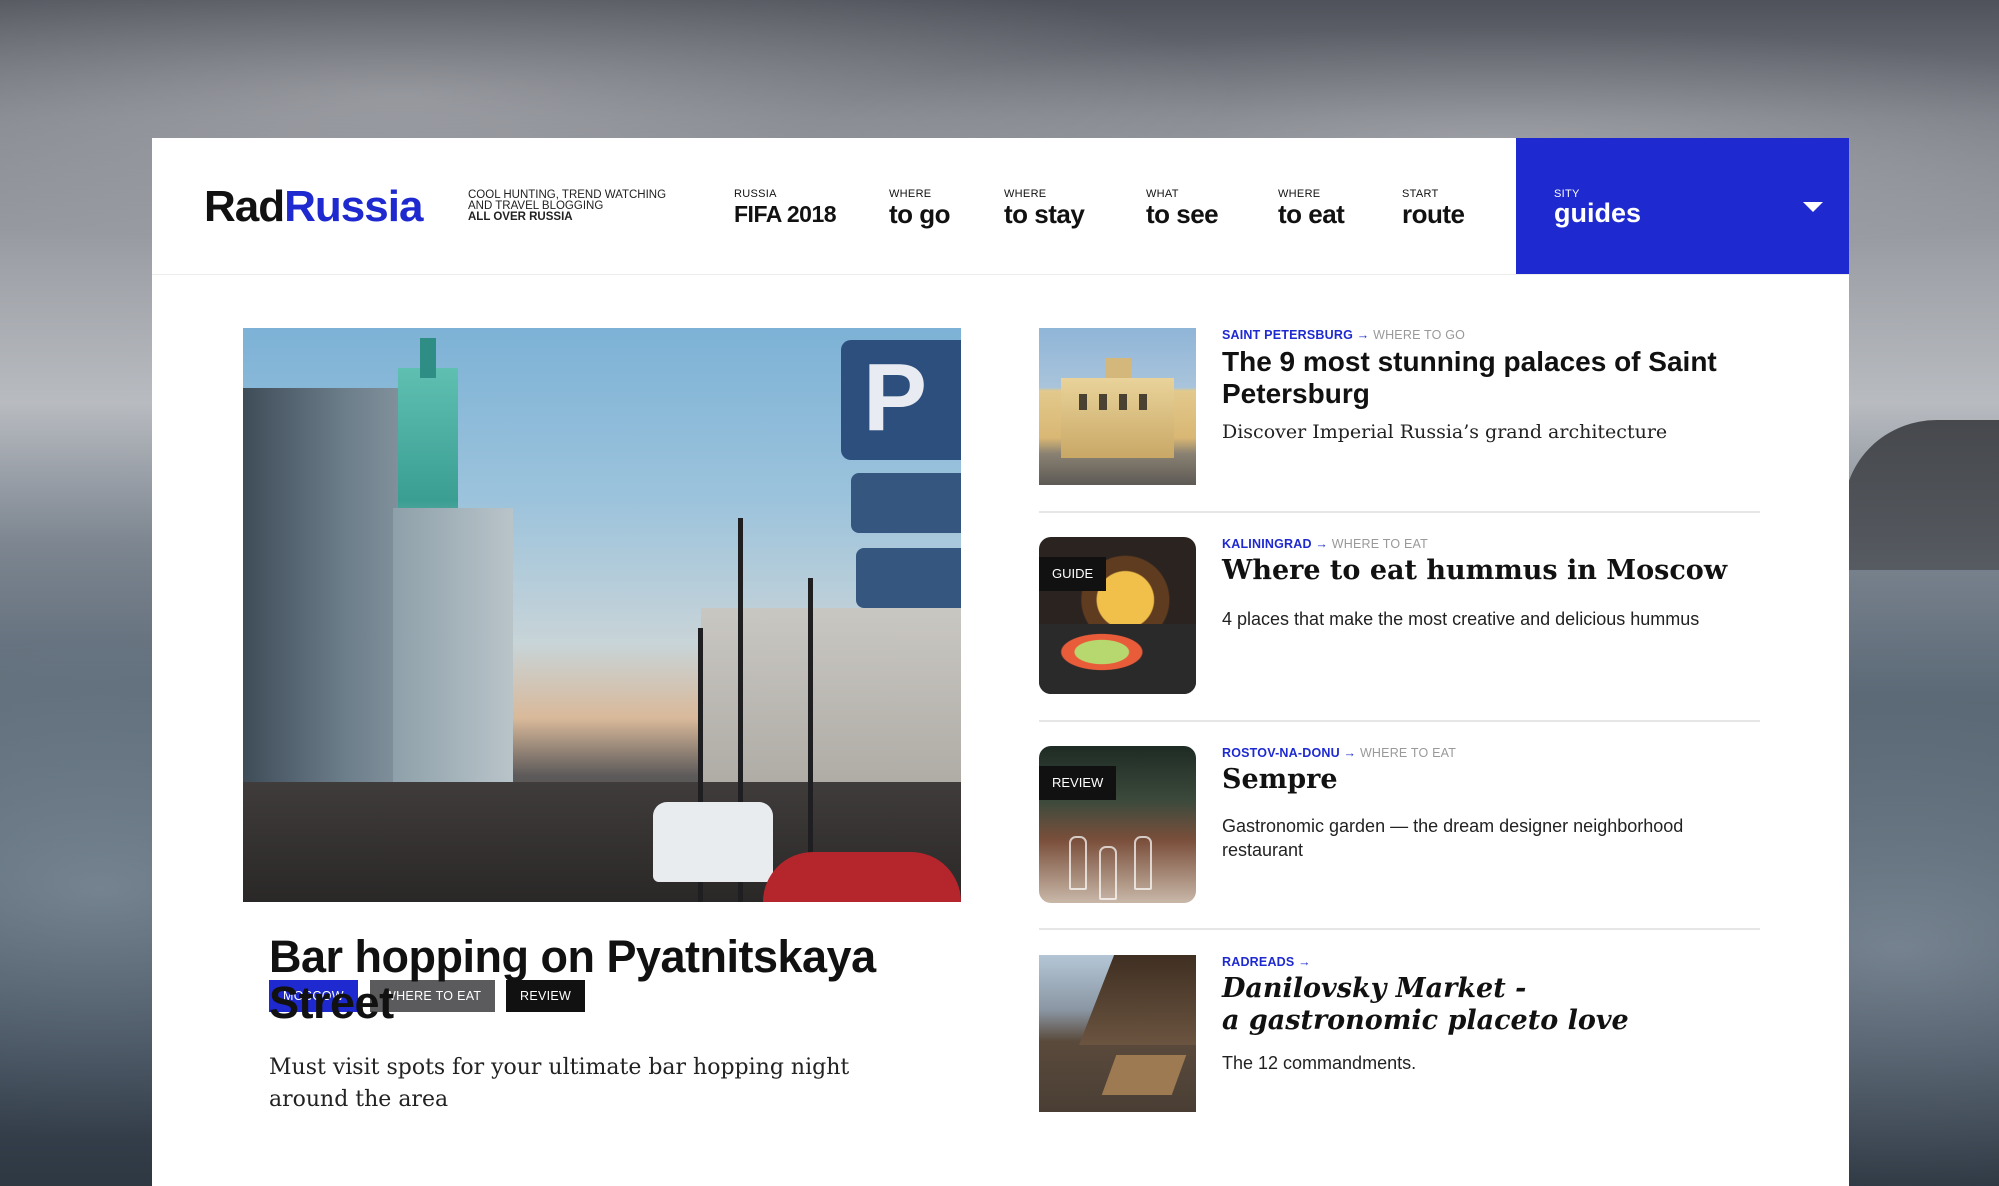 This screenshot has width=1999, height=1186. I want to click on story-city-link: RADREADS, so click(1258, 962).